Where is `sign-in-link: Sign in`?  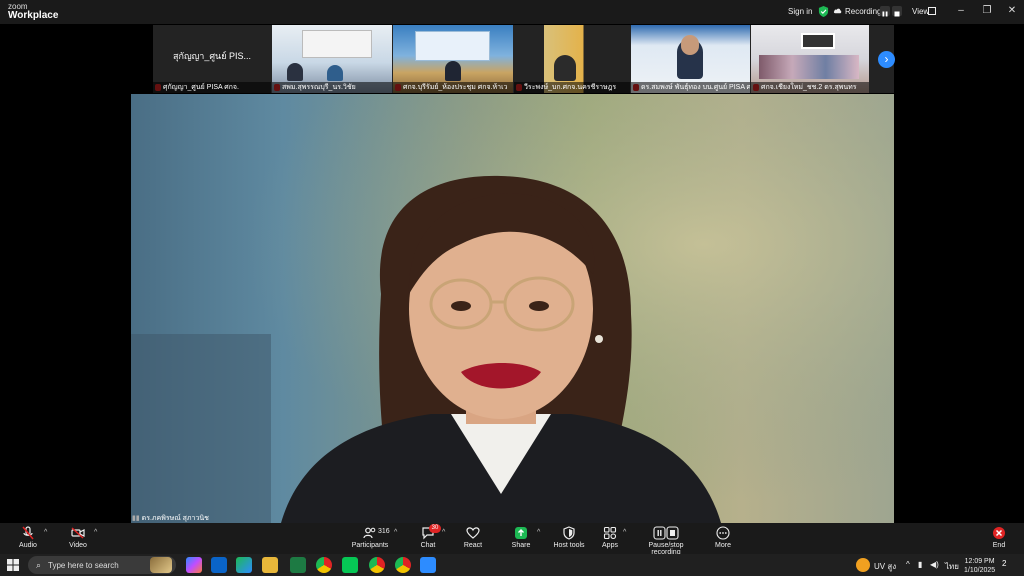
sign-in-link: Sign in is located at coordinates (800, 11).